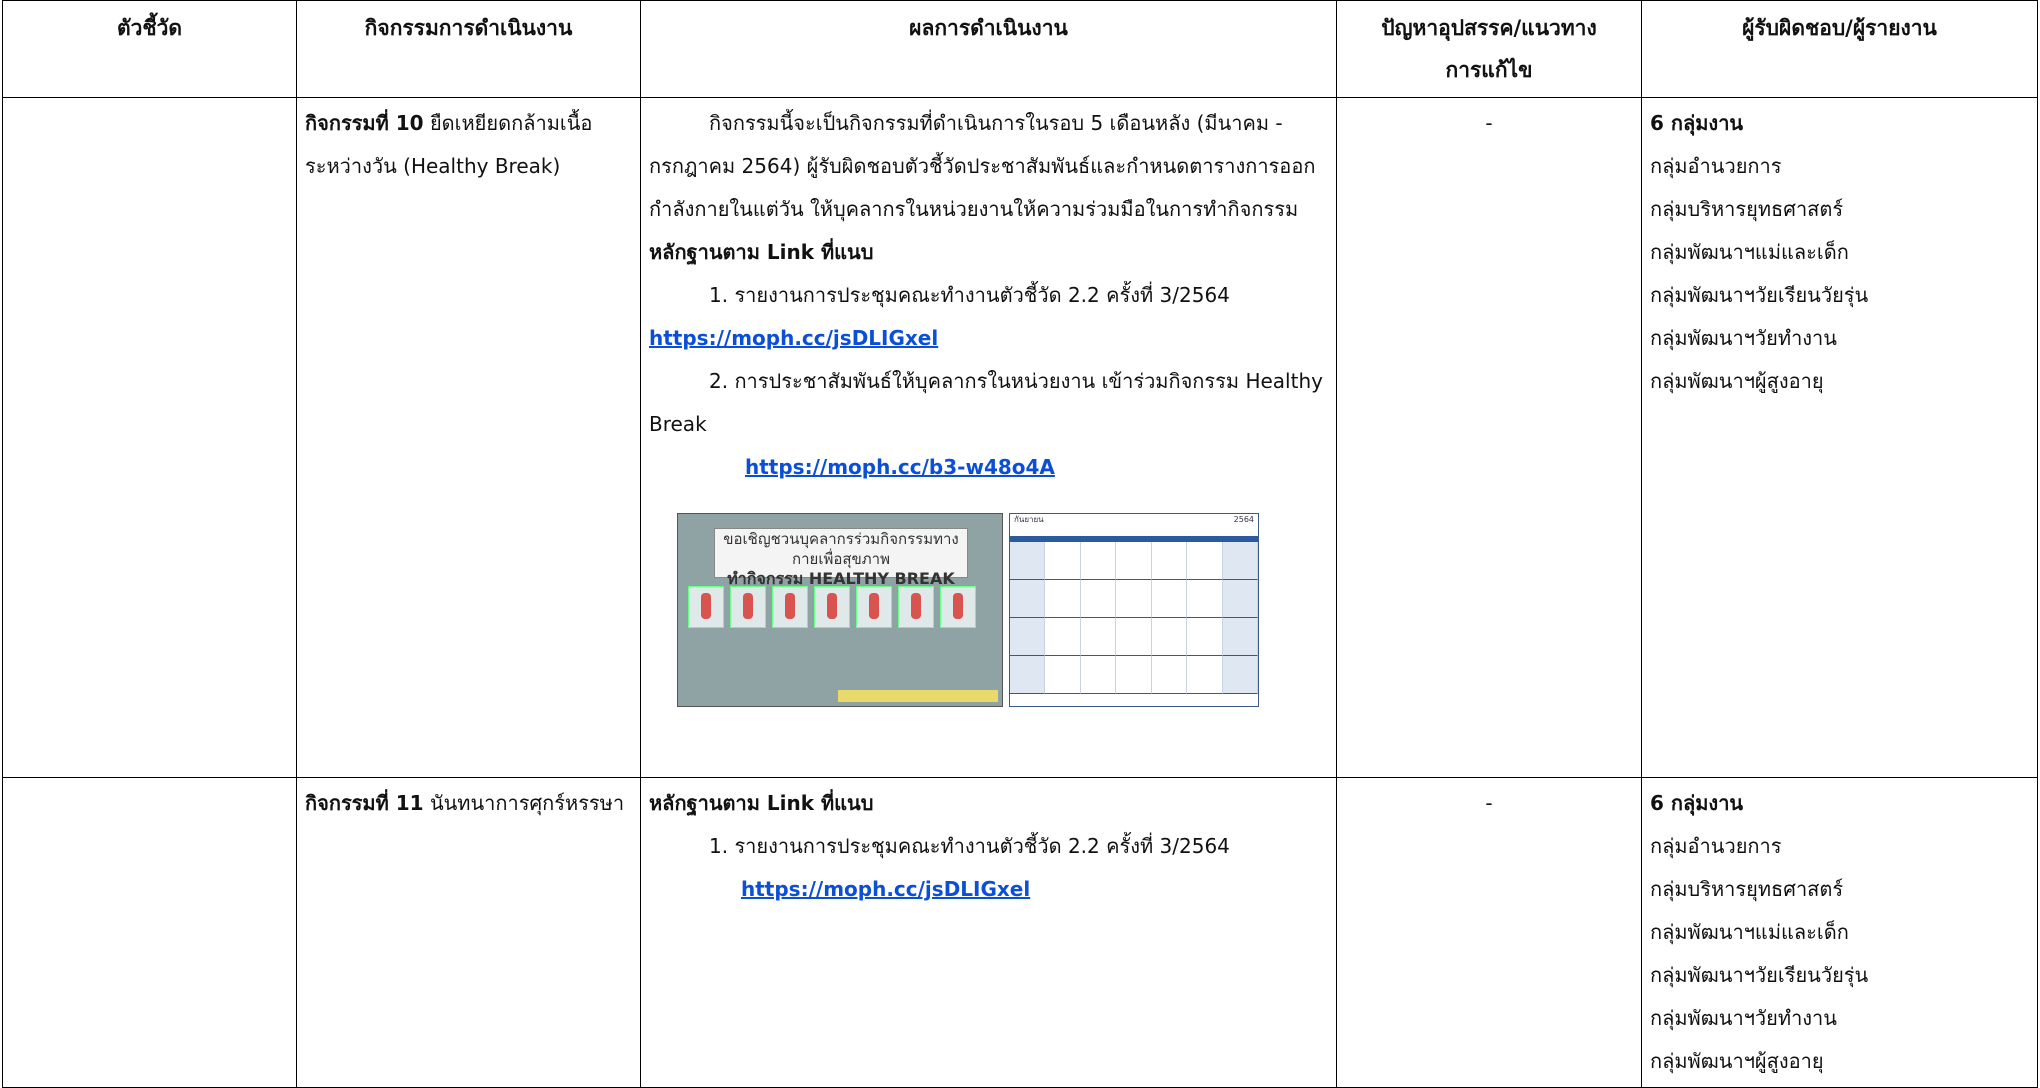 Image resolution: width=2040 pixels, height=1088 pixels. Describe the element at coordinates (900, 467) in the screenshot. I see `evidence-link-2: https://moph.cc/b3-w48o4A` at that location.